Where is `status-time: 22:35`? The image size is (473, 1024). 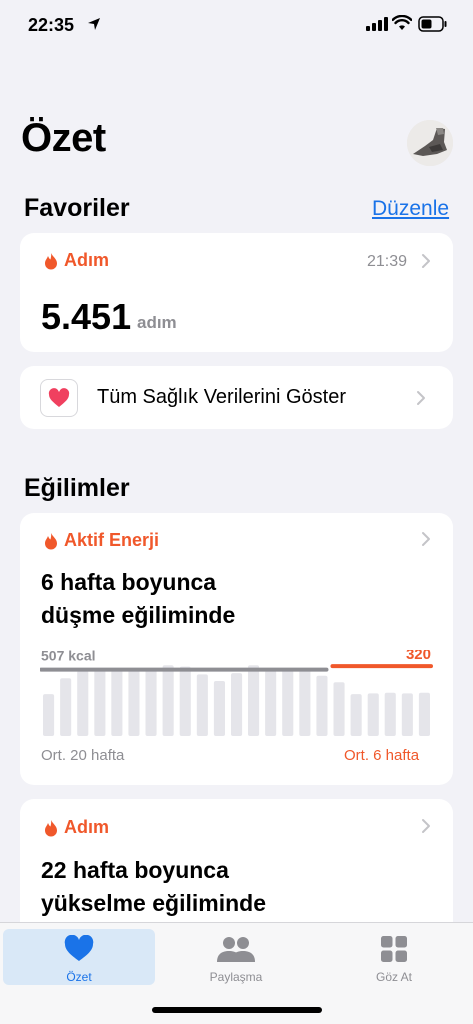 status-time: 22:35 is located at coordinates (51, 25).